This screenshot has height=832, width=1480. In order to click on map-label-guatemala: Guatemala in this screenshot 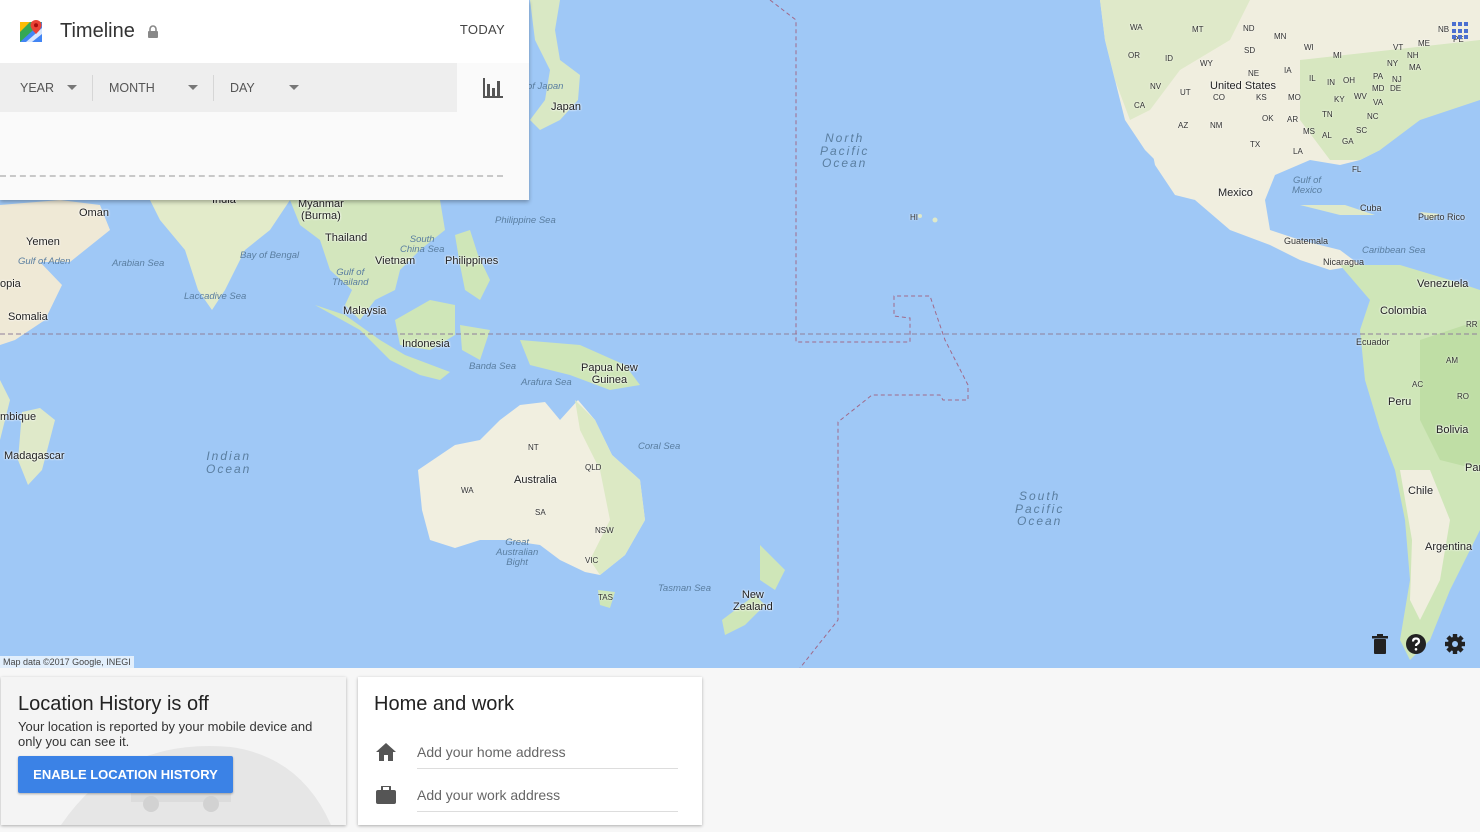, I will do `click(1306, 241)`.